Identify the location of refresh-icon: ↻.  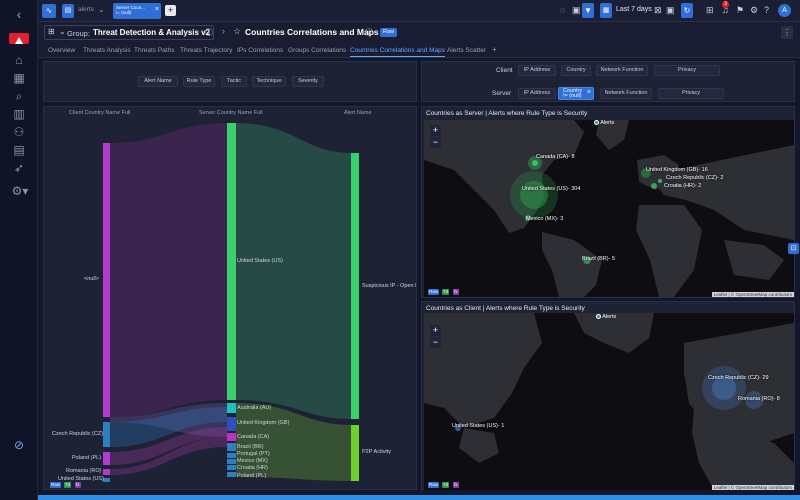
(687, 10).